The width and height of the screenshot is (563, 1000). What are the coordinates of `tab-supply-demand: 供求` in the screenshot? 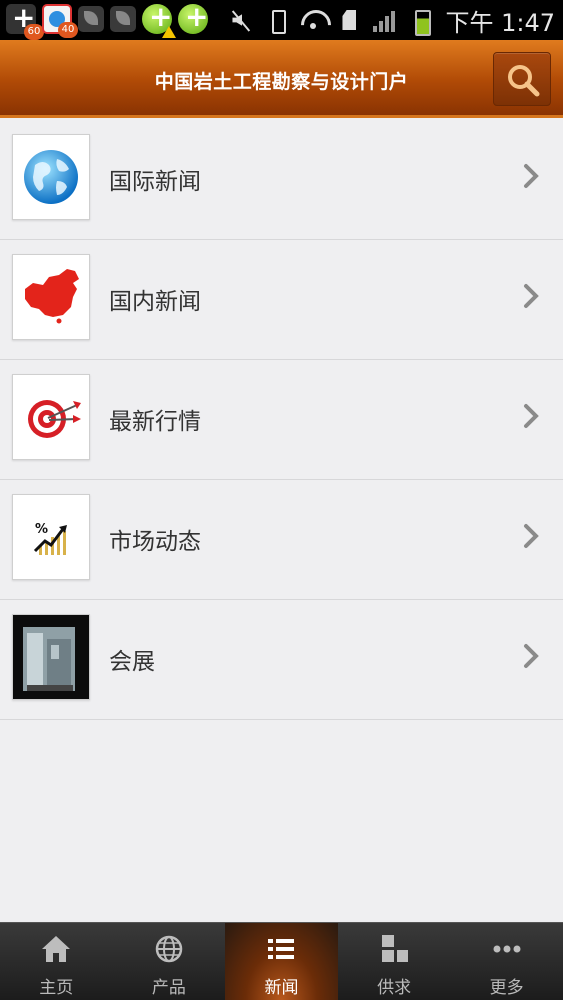 It's located at (394, 961).